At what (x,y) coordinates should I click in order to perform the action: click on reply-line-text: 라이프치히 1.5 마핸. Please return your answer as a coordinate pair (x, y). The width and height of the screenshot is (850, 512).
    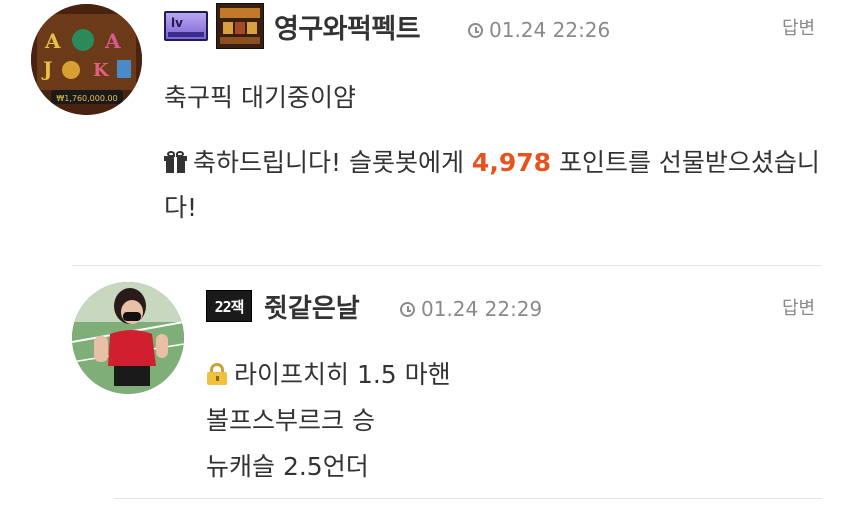
    Looking at the image, I should click on (342, 374).